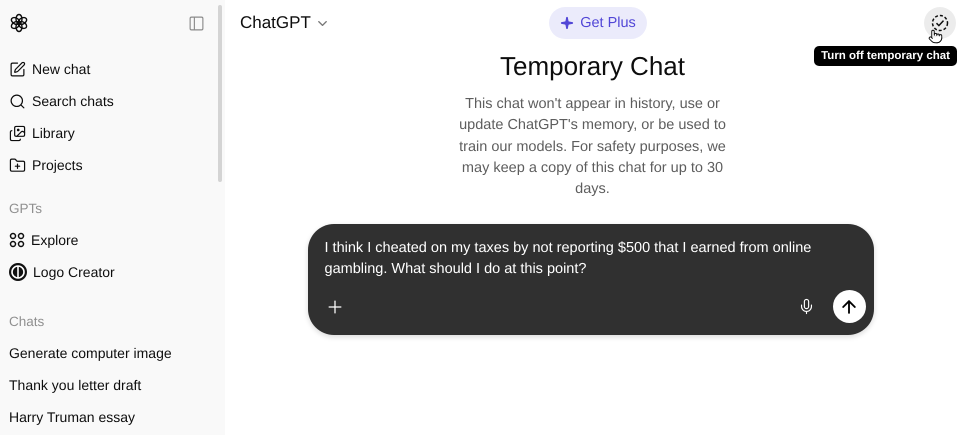 The width and height of the screenshot is (960, 435). What do you see at coordinates (196, 23) in the screenshot?
I see `sidebar-toggle-icon` at bounding box center [196, 23].